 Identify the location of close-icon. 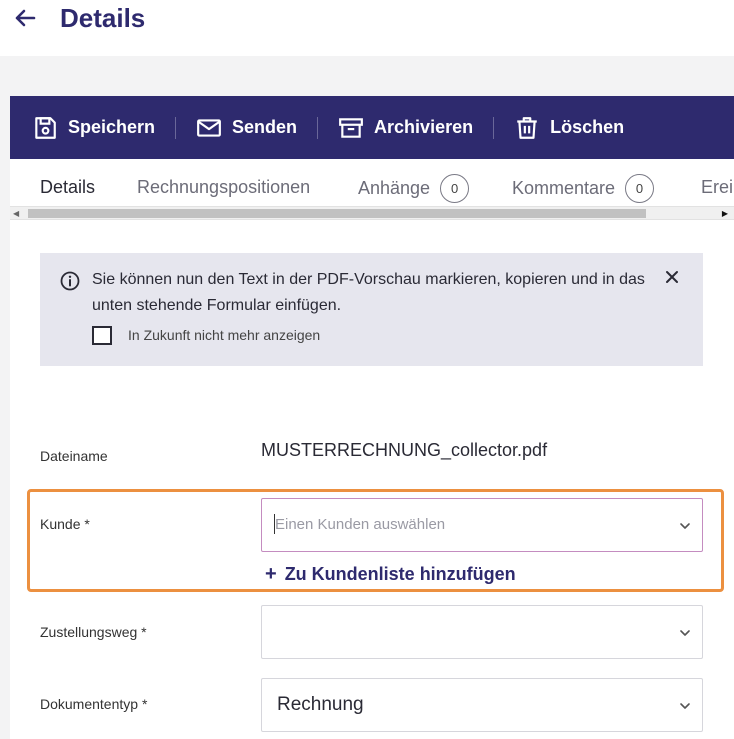
(672, 277).